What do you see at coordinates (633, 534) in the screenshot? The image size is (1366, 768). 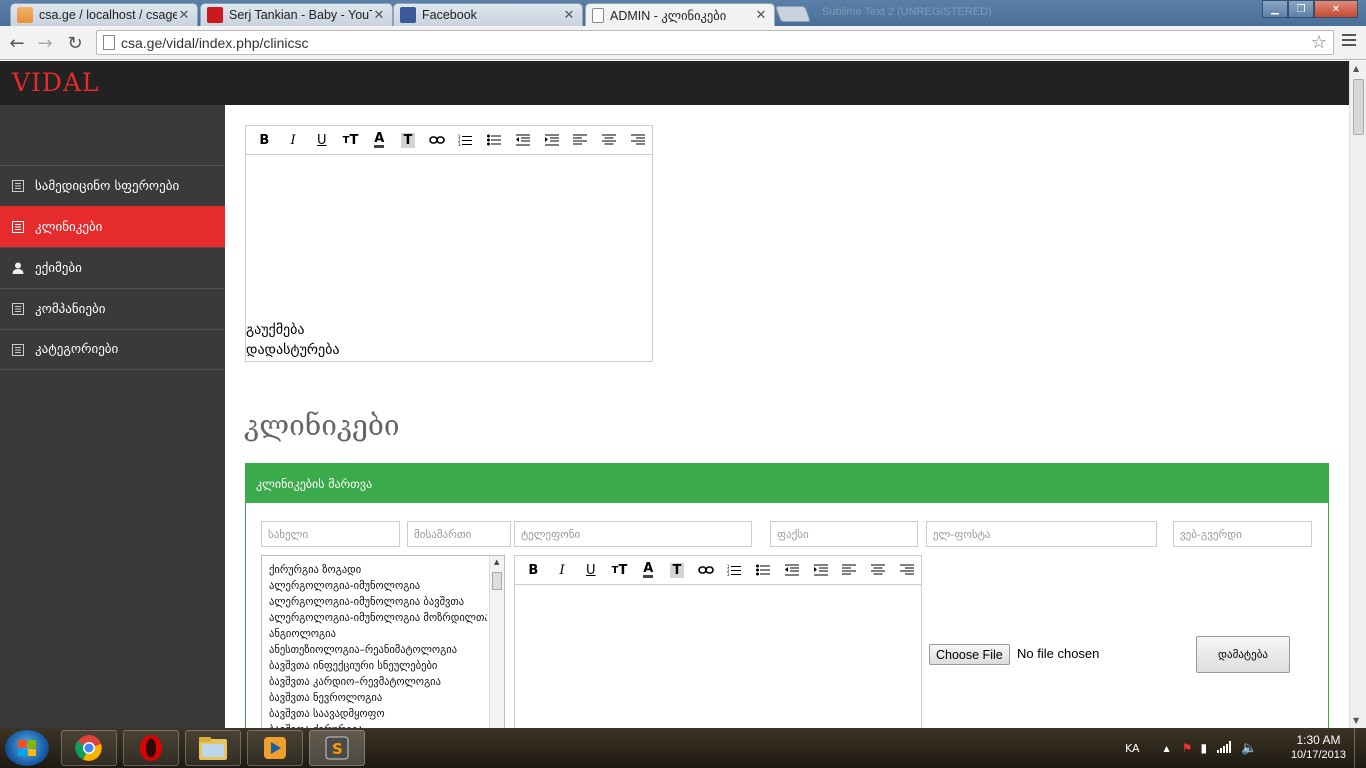 I see `phone-input: ტელეფონი` at bounding box center [633, 534].